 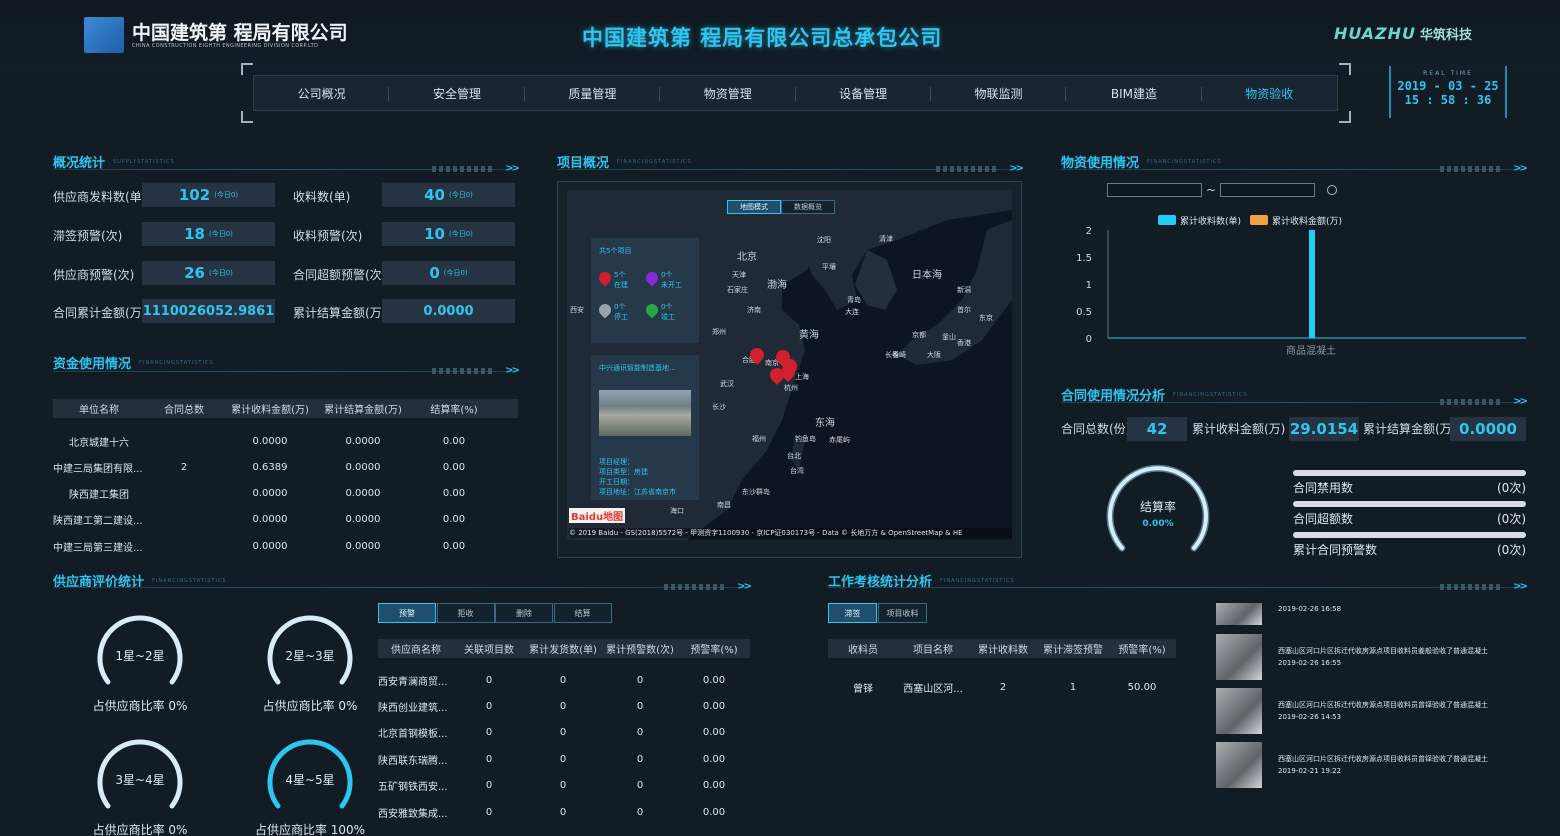 What do you see at coordinates (1142, 648) in the screenshot?
I see `work-col-header: 预警率(%)` at bounding box center [1142, 648].